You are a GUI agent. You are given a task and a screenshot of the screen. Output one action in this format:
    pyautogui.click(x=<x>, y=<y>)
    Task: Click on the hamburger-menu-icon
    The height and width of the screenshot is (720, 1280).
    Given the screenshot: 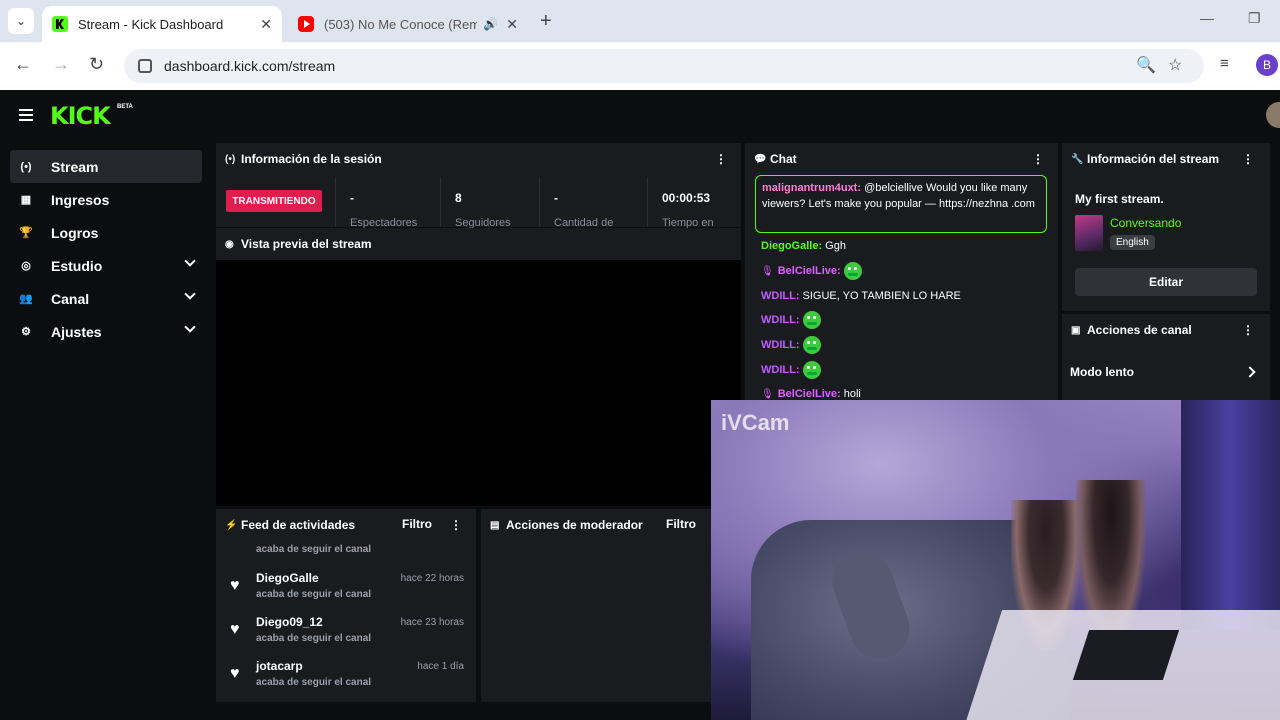 What is the action you would take?
    pyautogui.click(x=26, y=115)
    